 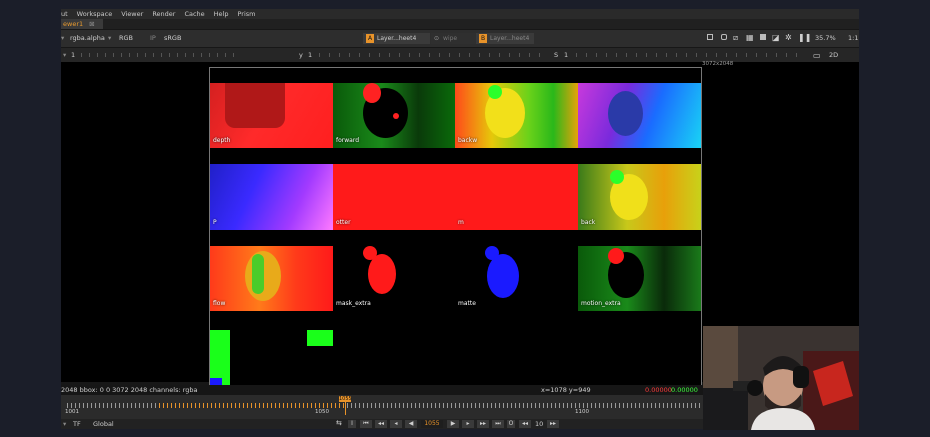 I want to click on play-backward-icon: ◀, so click(x=411, y=424).